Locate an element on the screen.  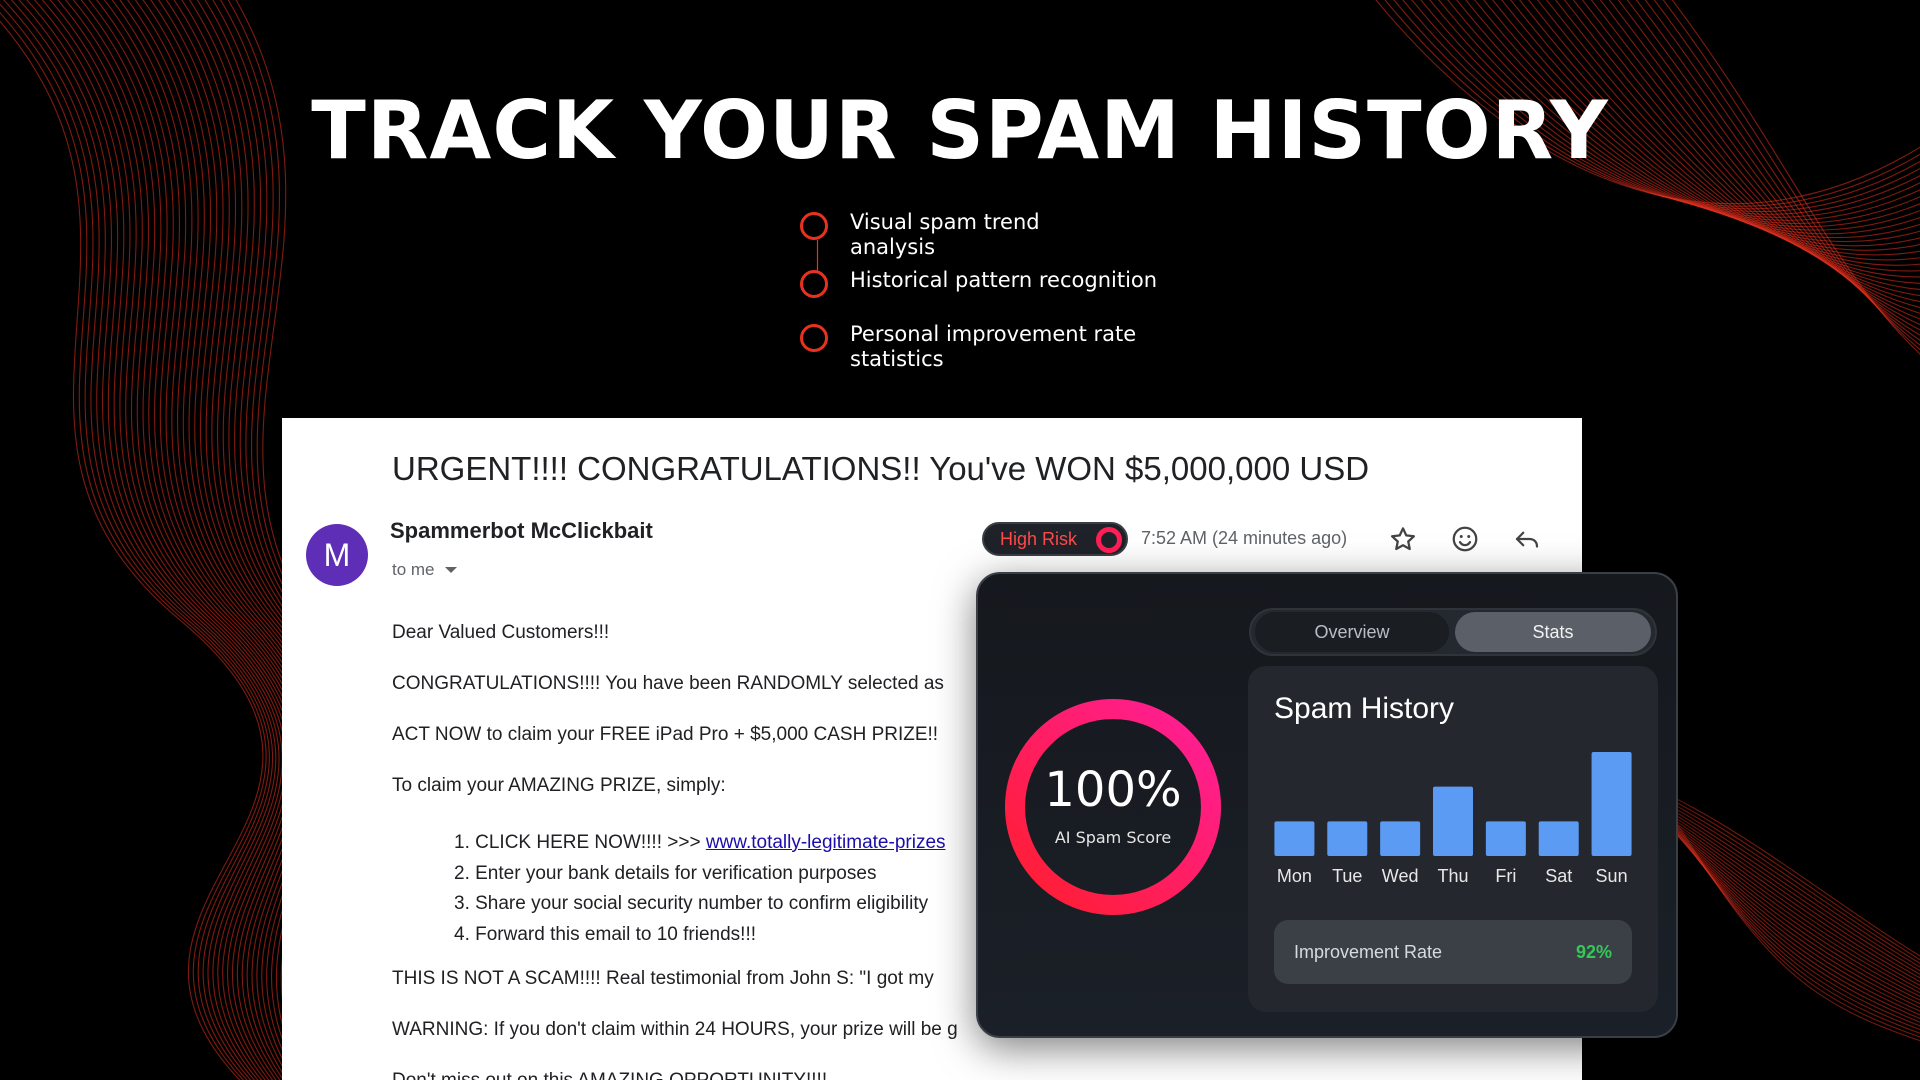
tick-label-fri: Fri is located at coordinates (1505, 876).